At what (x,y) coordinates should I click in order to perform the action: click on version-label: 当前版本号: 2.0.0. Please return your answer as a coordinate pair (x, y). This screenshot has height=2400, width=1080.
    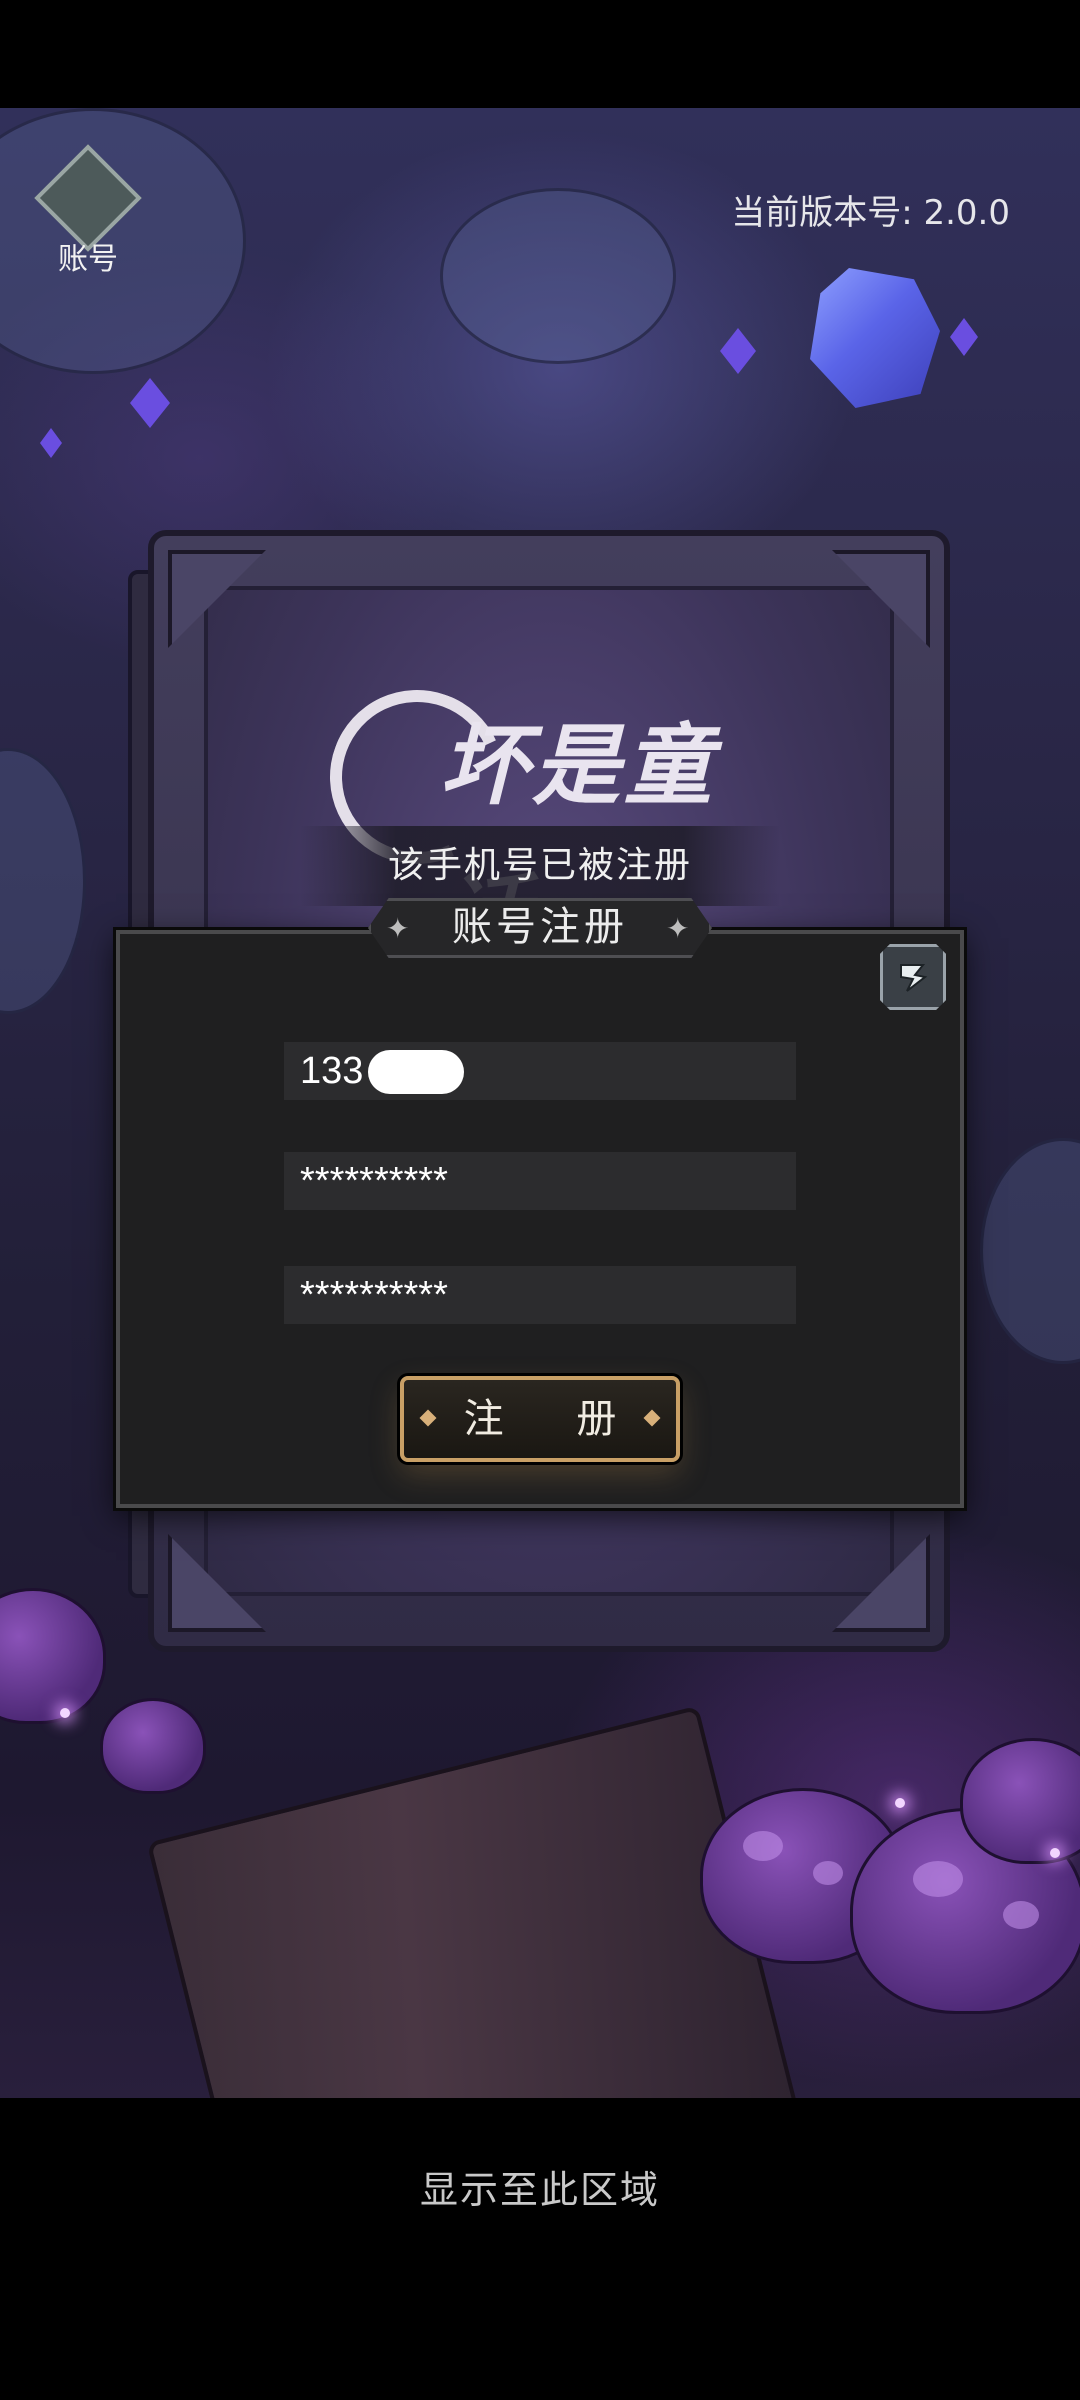
    Looking at the image, I should click on (870, 213).